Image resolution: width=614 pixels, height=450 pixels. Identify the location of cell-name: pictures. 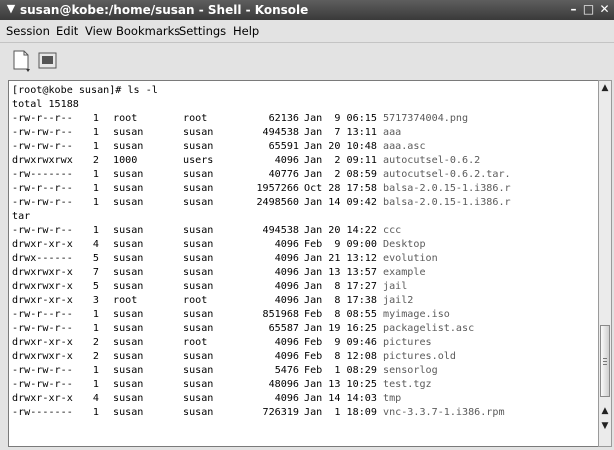
(407, 342).